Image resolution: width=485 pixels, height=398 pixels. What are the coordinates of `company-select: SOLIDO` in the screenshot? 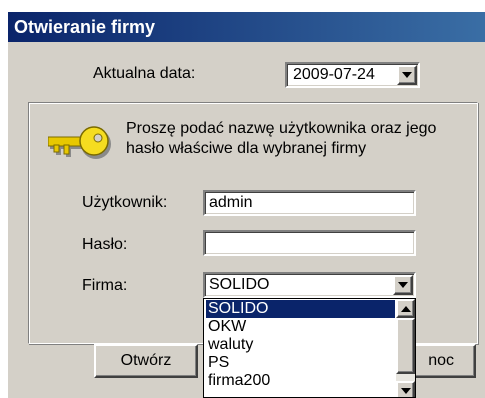 It's located at (309, 285).